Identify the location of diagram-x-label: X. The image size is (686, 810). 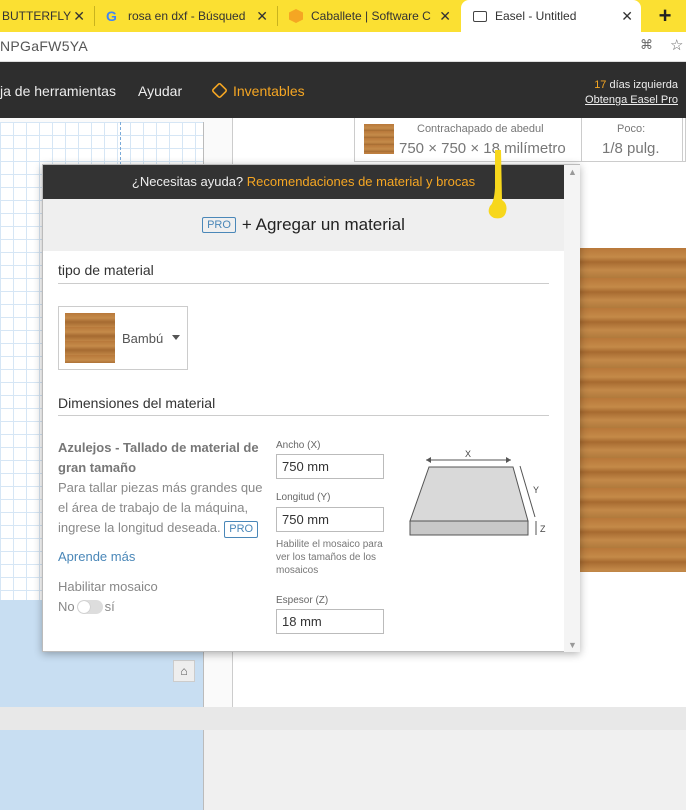
(468, 454).